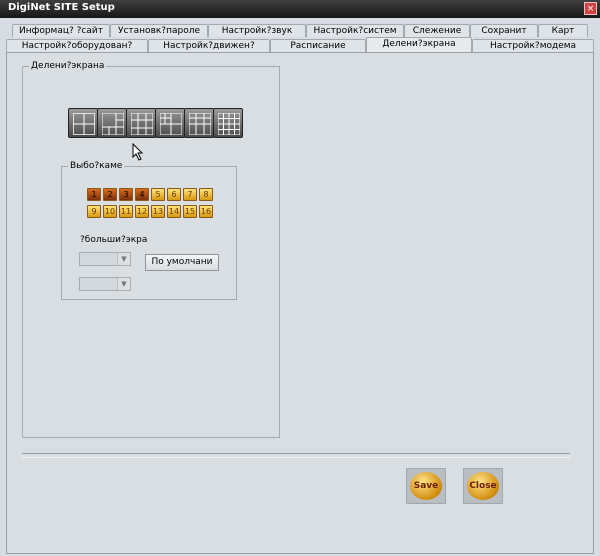 This screenshot has height=556, width=600. I want to click on camera-select-dropdown-1: ▼, so click(105, 259).